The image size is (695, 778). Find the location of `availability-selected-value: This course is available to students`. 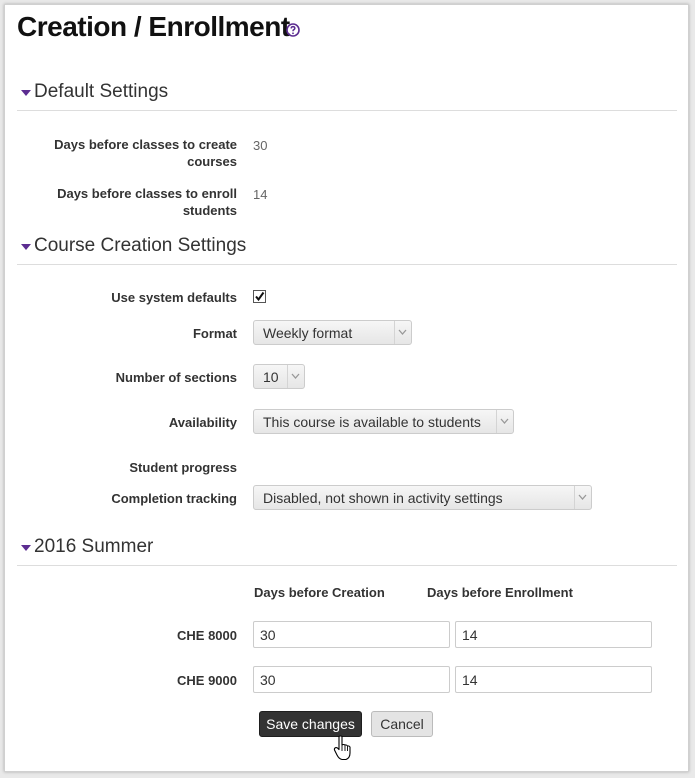

availability-selected-value: This course is available to students is located at coordinates (372, 422).